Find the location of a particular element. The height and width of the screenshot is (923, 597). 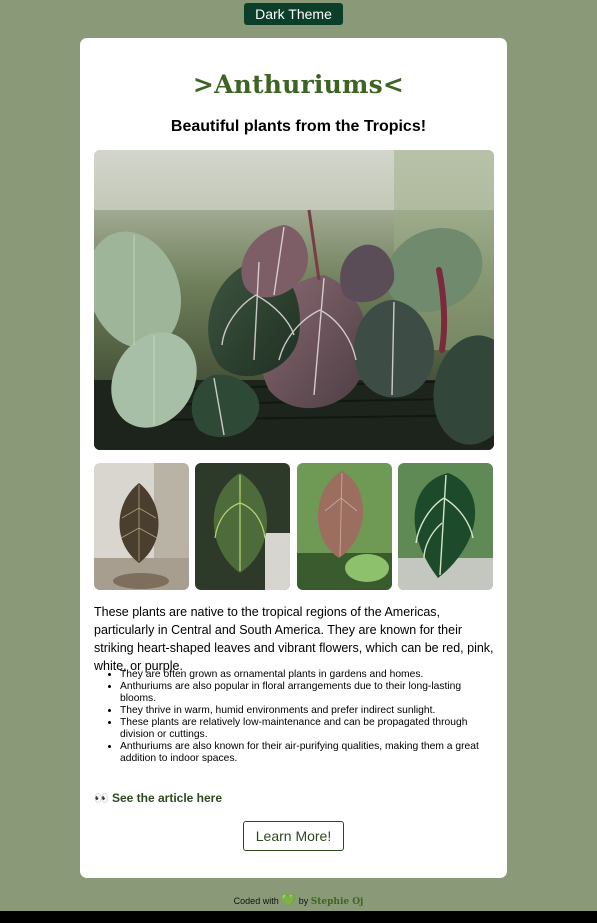

footer: Coded with 💚 by Stephie Oj is located at coordinates (298, 900).